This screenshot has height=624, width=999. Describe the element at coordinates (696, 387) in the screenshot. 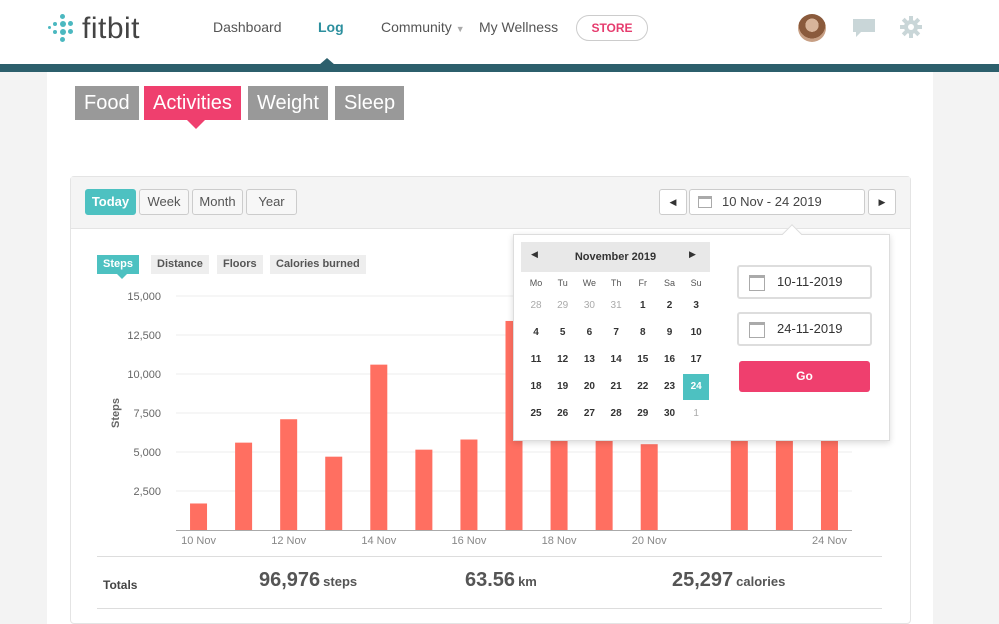

I see `calendar-day: 24` at that location.